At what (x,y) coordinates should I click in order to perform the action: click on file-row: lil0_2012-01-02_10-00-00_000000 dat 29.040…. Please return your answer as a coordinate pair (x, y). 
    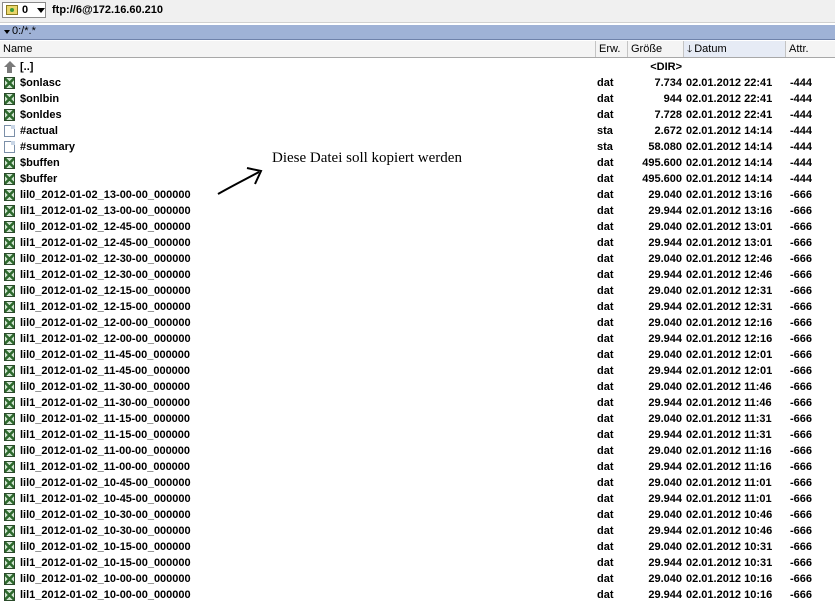
    Looking at the image, I should click on (417, 579).